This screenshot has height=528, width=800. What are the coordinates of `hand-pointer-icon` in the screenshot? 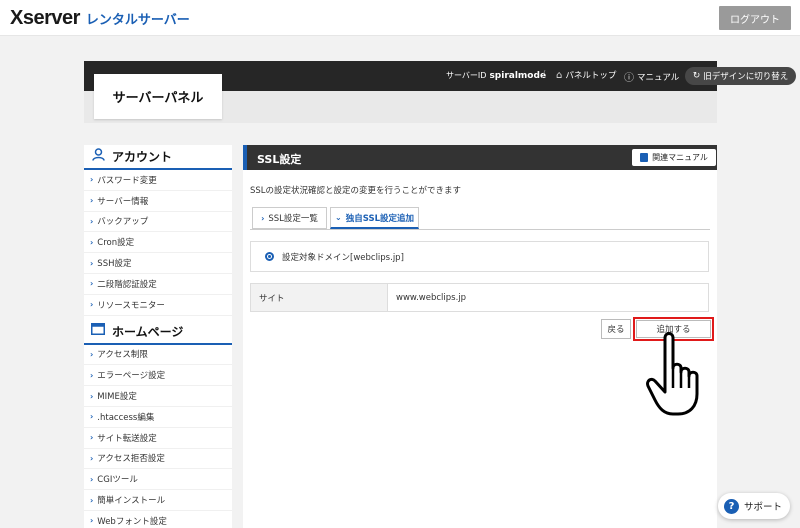 It's located at (672, 374).